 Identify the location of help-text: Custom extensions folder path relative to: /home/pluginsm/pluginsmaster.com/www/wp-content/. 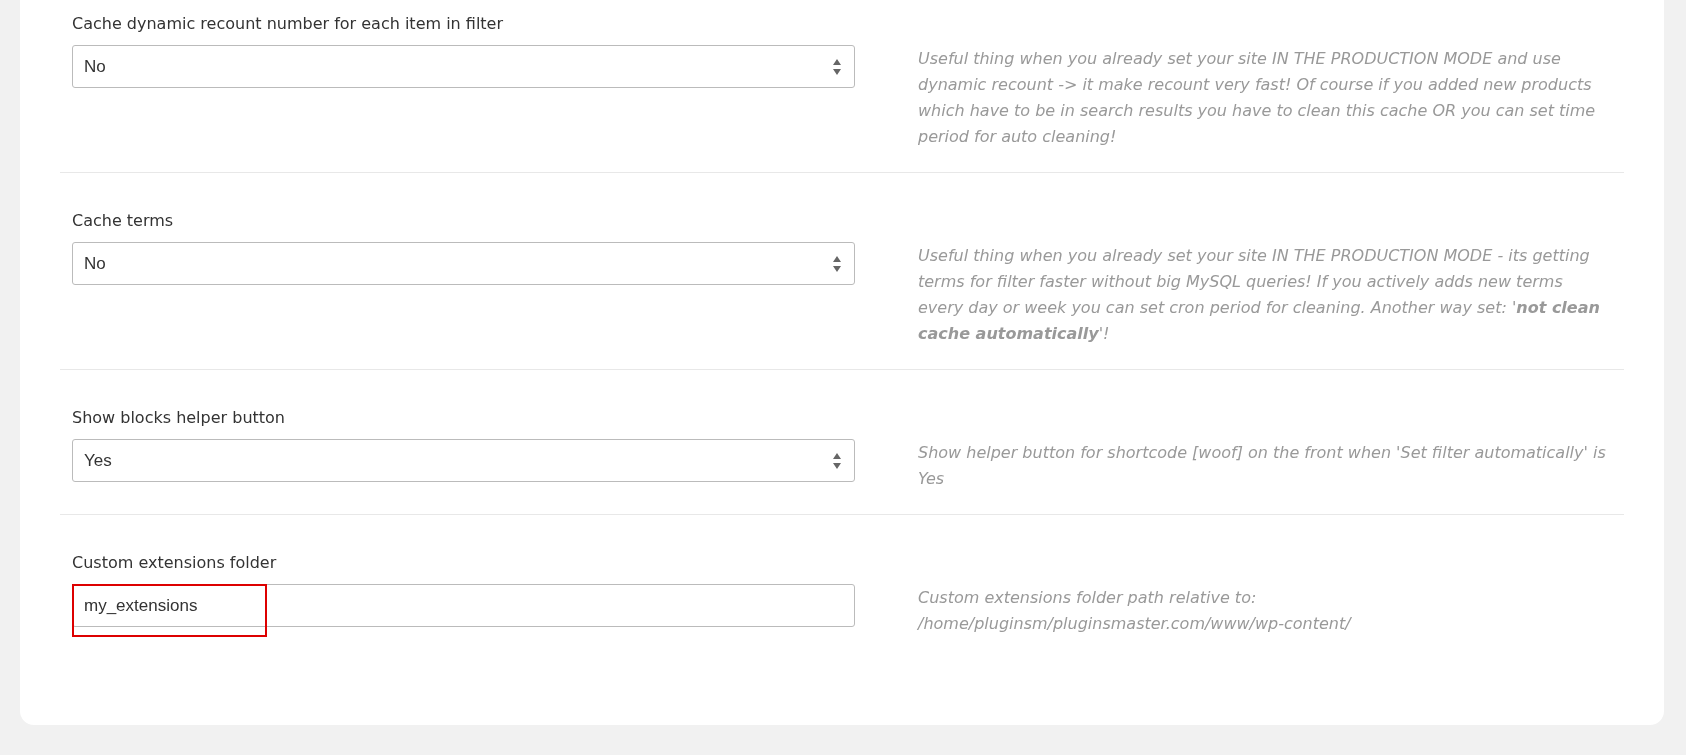
(1135, 611).